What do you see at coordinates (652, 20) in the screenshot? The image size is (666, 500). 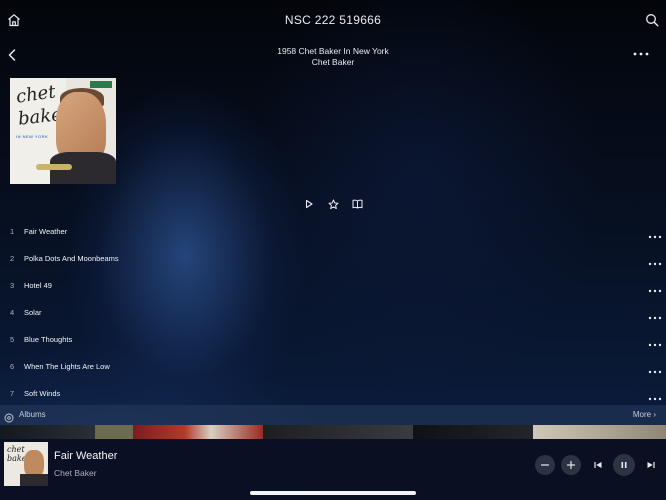 I see `search-icon` at bounding box center [652, 20].